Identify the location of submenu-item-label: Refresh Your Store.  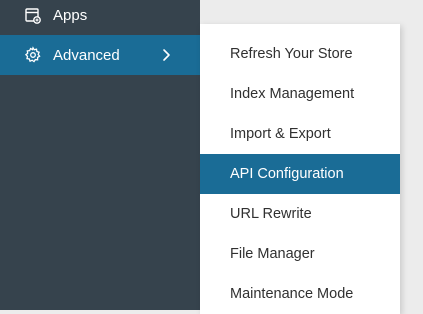
(291, 54).